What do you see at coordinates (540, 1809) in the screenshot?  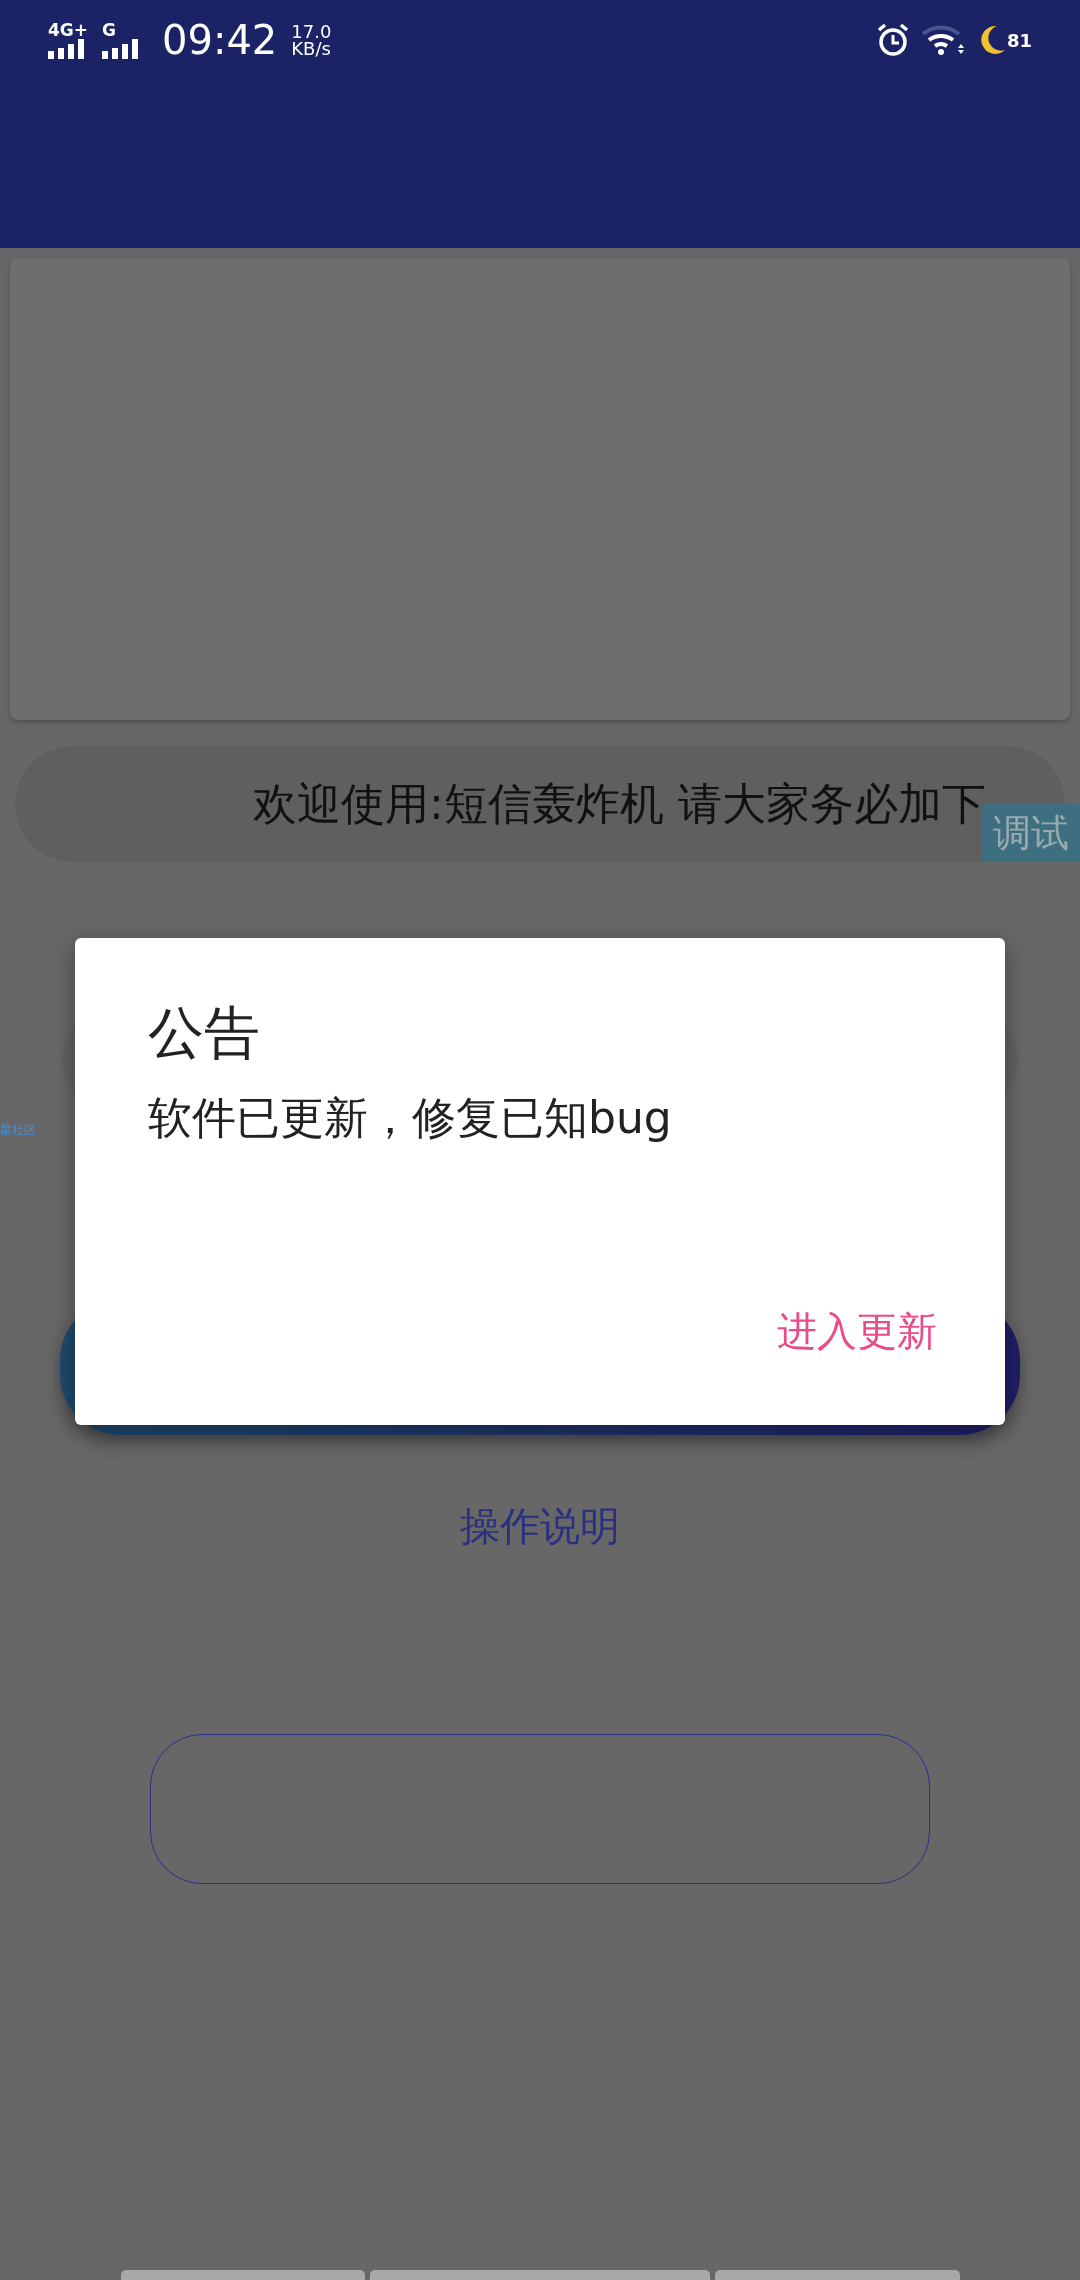 I see `input-field` at bounding box center [540, 1809].